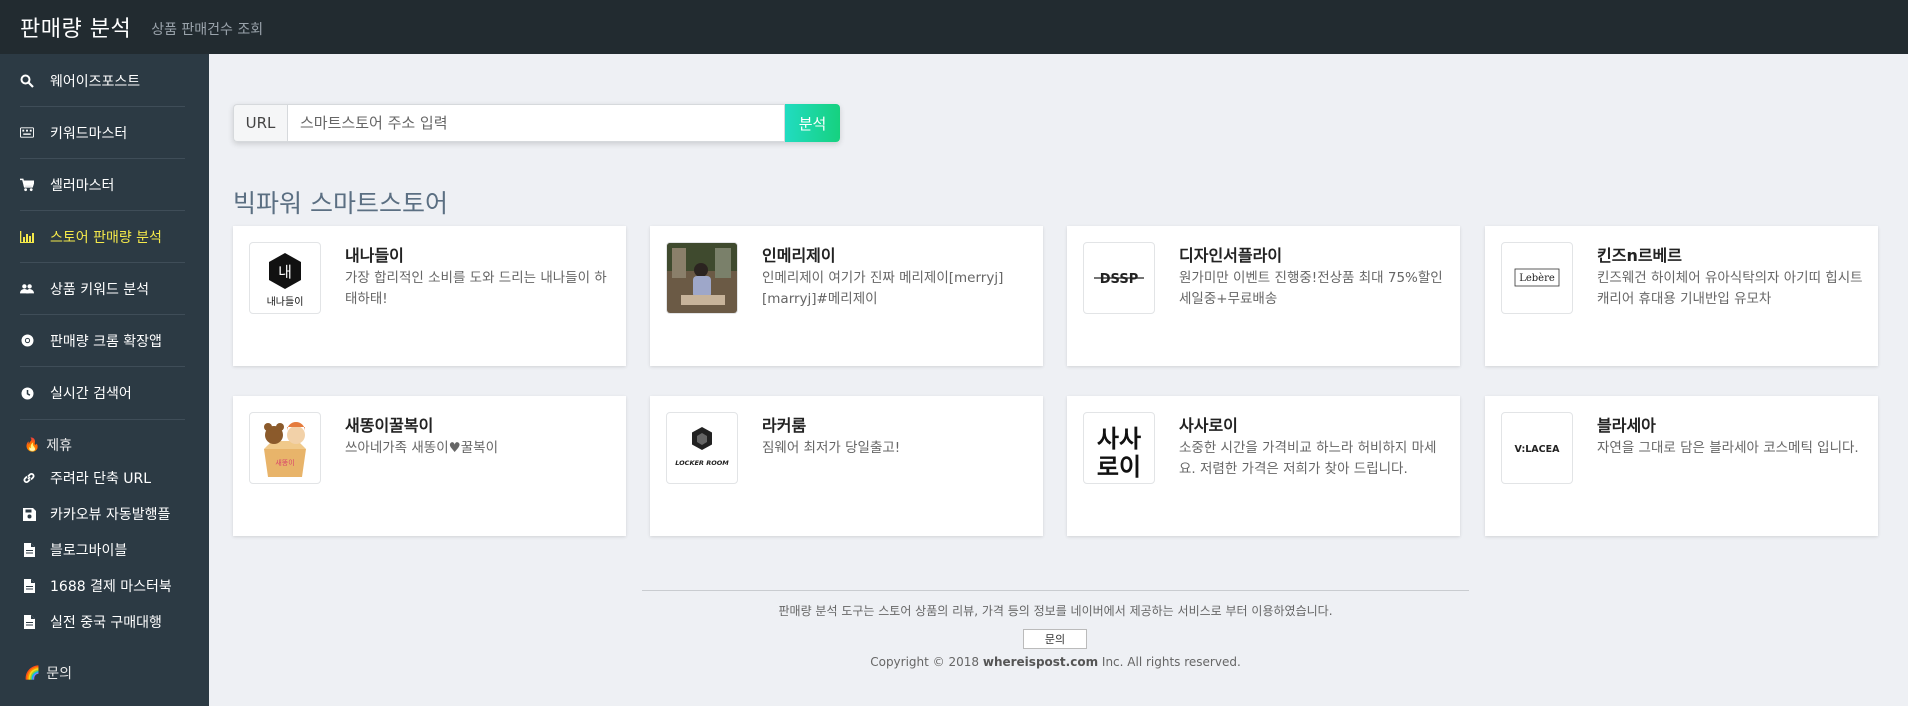 The image size is (1908, 706). I want to click on copyright-brand-link: whereispost.com, so click(1040, 662).